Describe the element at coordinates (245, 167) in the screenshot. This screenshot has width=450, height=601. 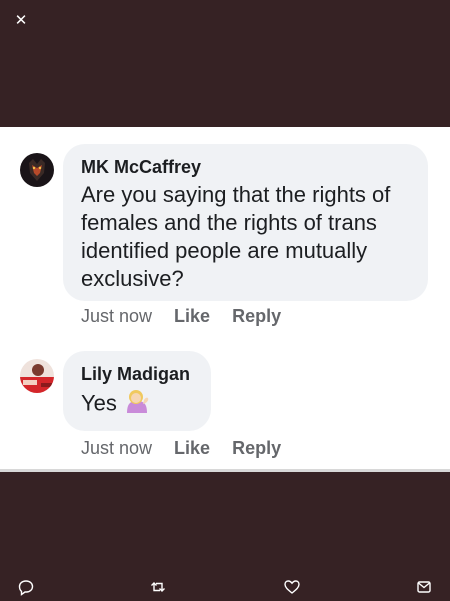
I see `comment-author: MK McCaffrey` at that location.